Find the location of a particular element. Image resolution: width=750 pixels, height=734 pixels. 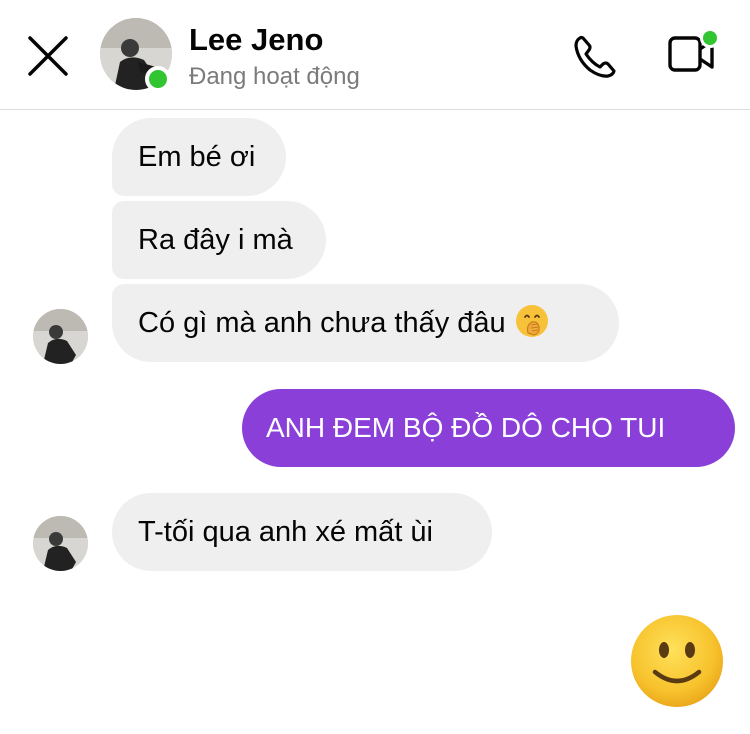

outgoing-emoji-message is located at coordinates (677, 661).